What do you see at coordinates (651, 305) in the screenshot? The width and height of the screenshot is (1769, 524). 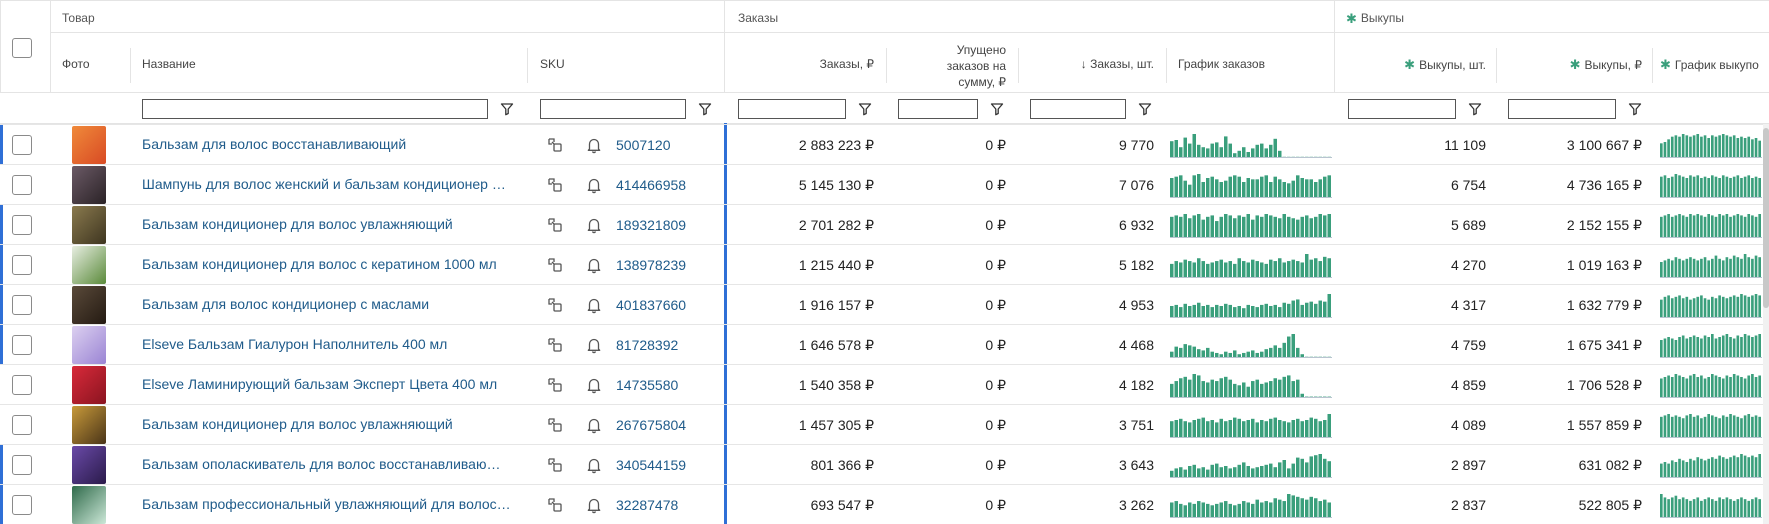 I see `sku-link: 401837660` at bounding box center [651, 305].